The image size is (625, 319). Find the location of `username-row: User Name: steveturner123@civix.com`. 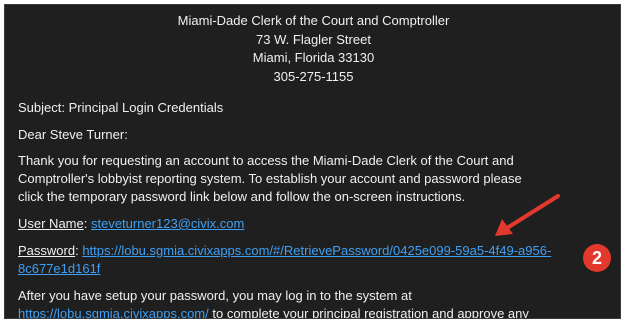

username-row: User Name: steveturner123@civix.com is located at coordinates (310, 224).